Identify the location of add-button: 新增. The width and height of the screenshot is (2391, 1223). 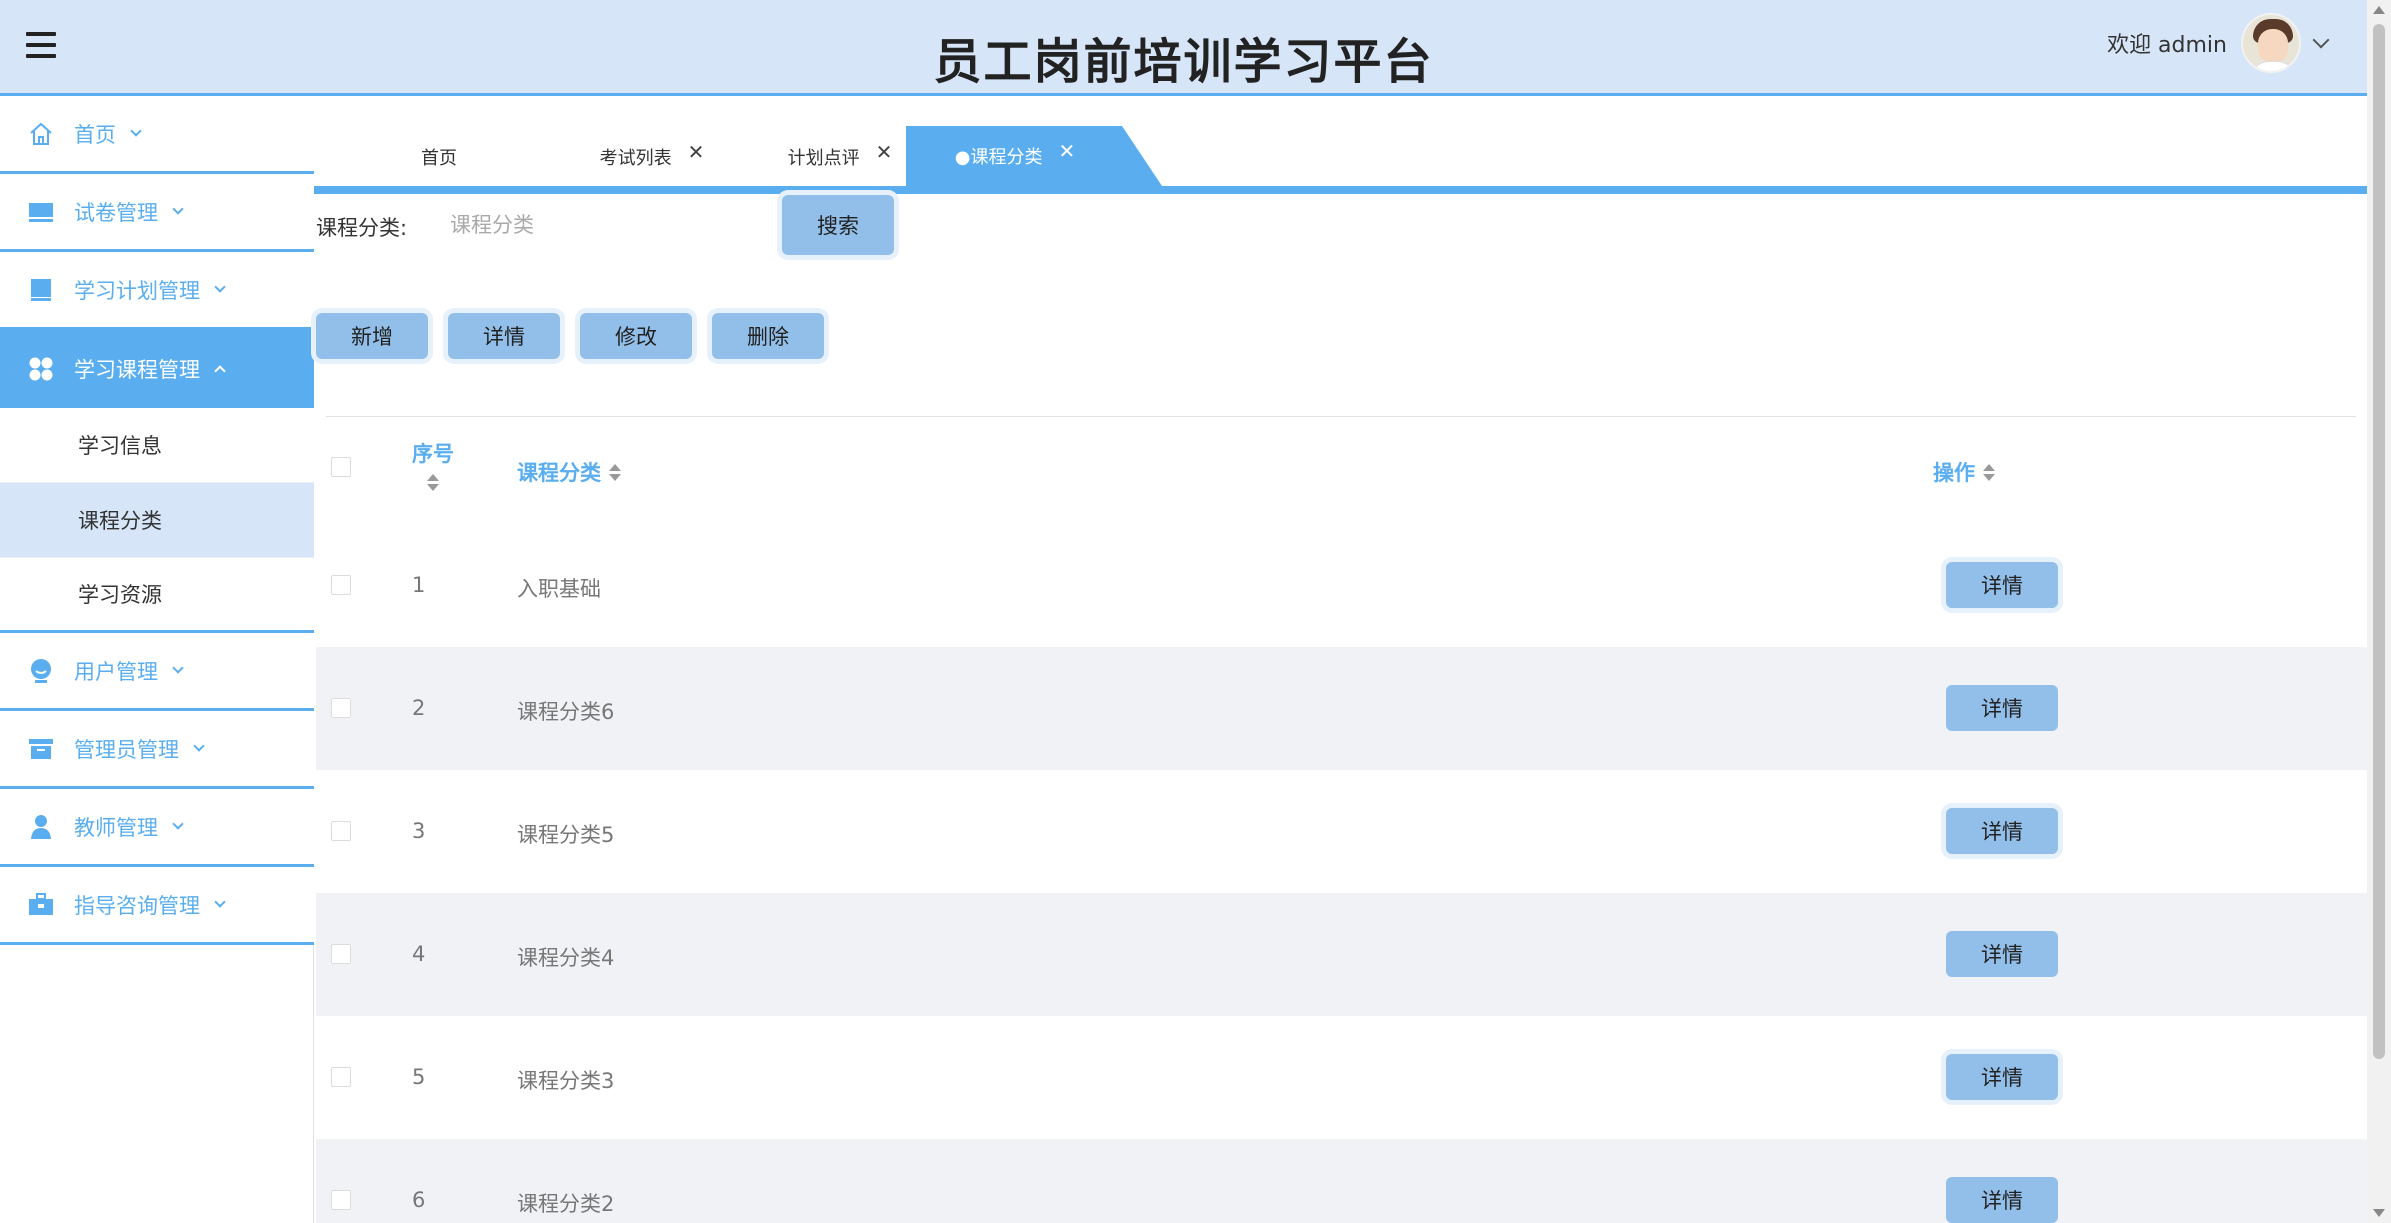
(372, 336).